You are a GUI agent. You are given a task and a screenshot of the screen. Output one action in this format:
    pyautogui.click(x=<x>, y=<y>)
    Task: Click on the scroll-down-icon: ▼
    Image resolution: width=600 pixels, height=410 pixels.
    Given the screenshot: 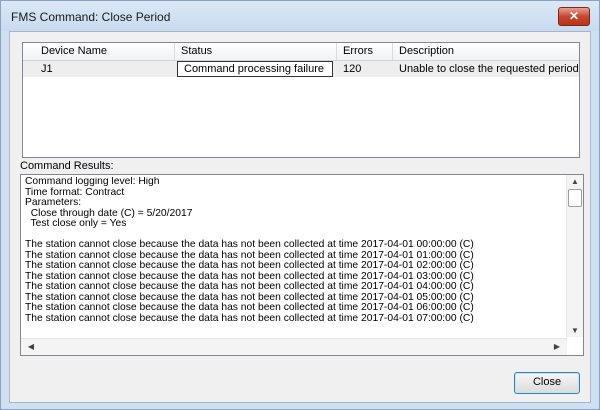 What is the action you would take?
    pyautogui.click(x=575, y=330)
    